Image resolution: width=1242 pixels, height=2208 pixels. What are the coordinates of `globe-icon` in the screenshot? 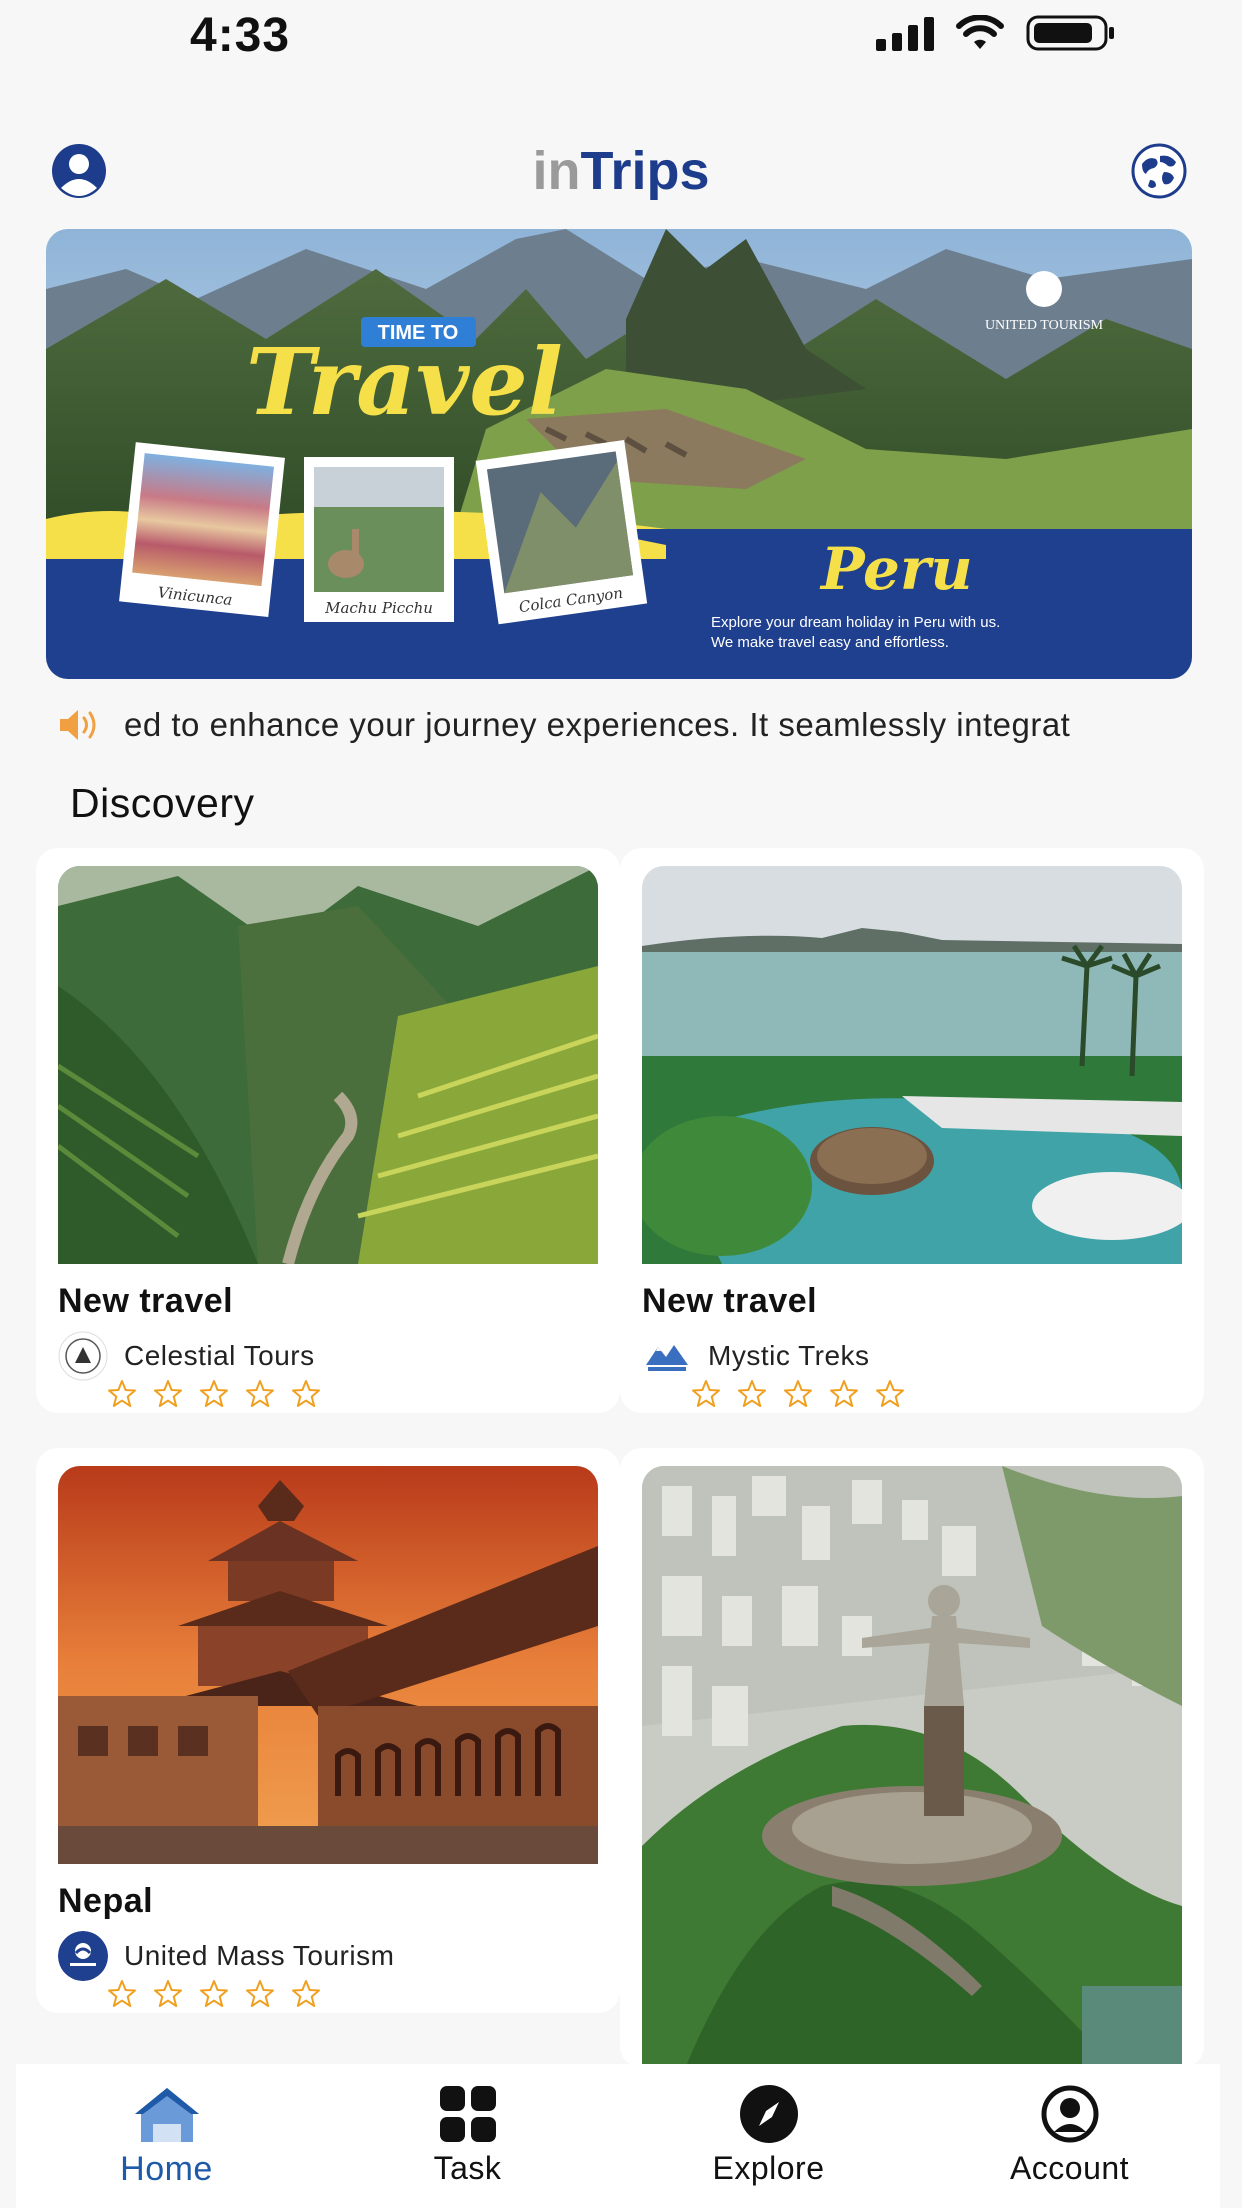 It's located at (1159, 171).